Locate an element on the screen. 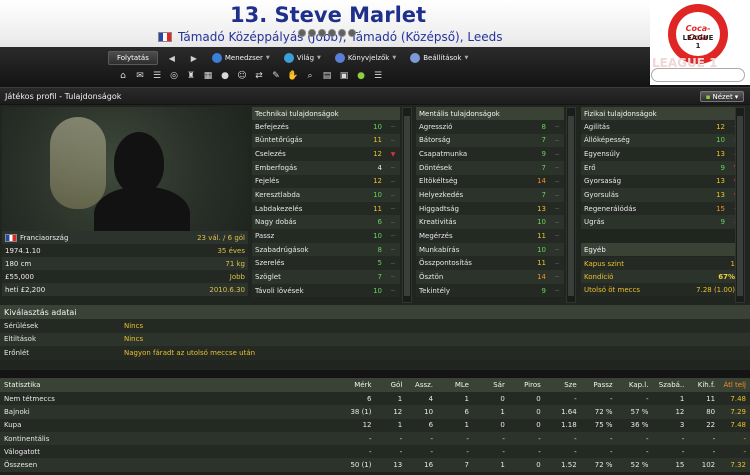 The image size is (750, 475). stats-column-header: Szabá.. is located at coordinates (670, 385).